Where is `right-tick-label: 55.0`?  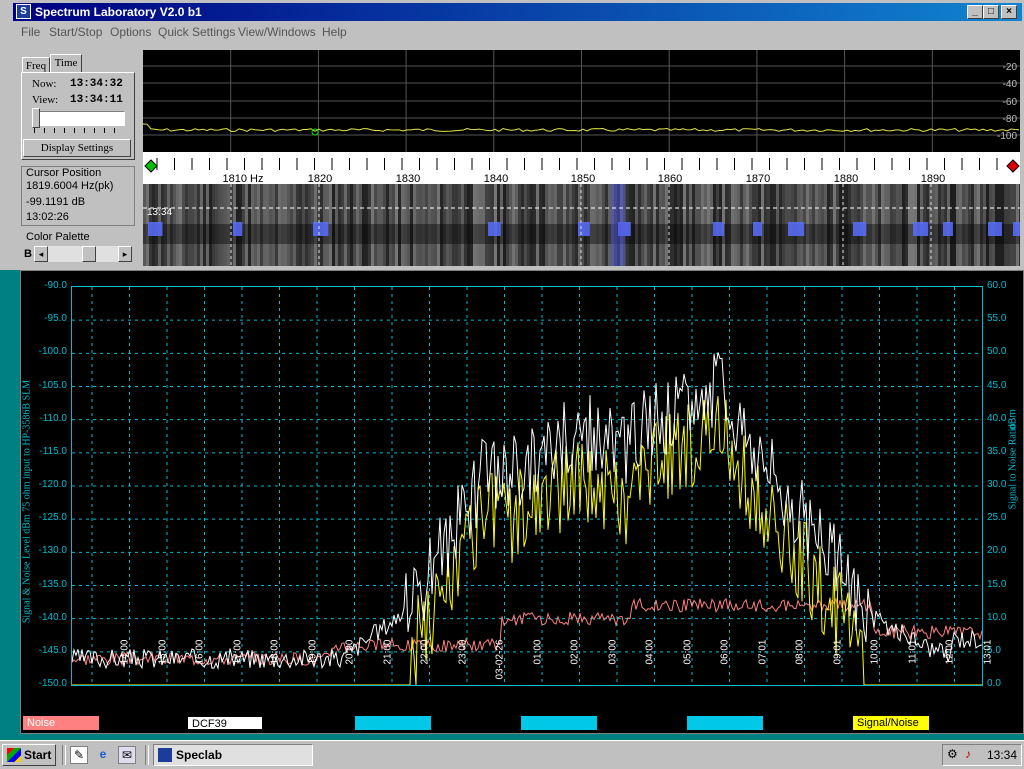 right-tick-label: 55.0 is located at coordinates (997, 319).